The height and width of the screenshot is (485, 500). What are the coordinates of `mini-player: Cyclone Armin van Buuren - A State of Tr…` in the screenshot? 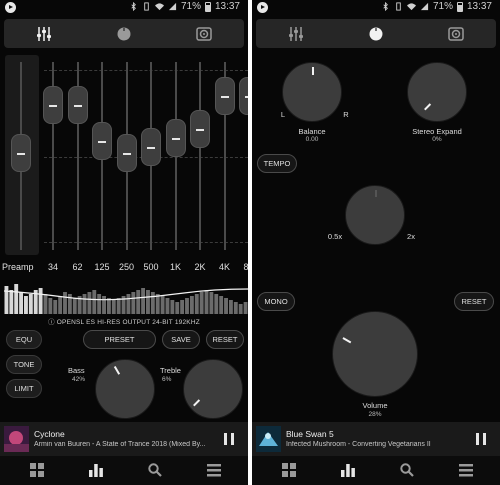 It's located at (124, 439).